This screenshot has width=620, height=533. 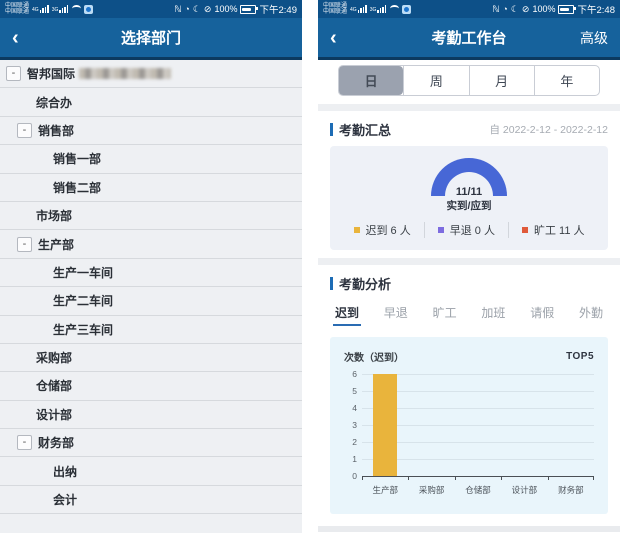 I want to click on segment-week: 周, so click(x=435, y=80).